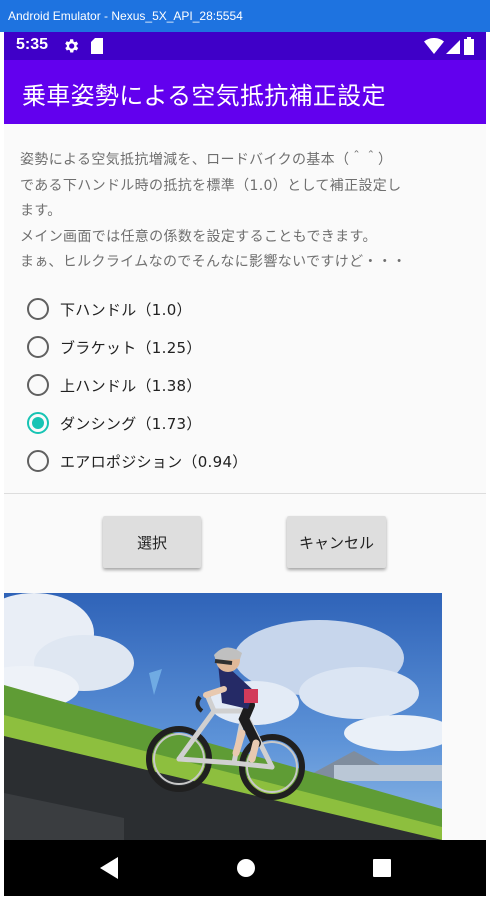 The width and height of the screenshot is (490, 900). What do you see at coordinates (434, 46) in the screenshot?
I see `wifi-icon` at bounding box center [434, 46].